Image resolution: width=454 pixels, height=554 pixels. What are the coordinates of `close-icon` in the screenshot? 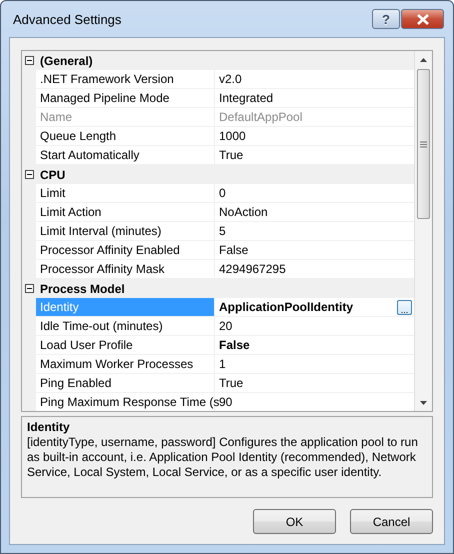 It's located at (423, 19).